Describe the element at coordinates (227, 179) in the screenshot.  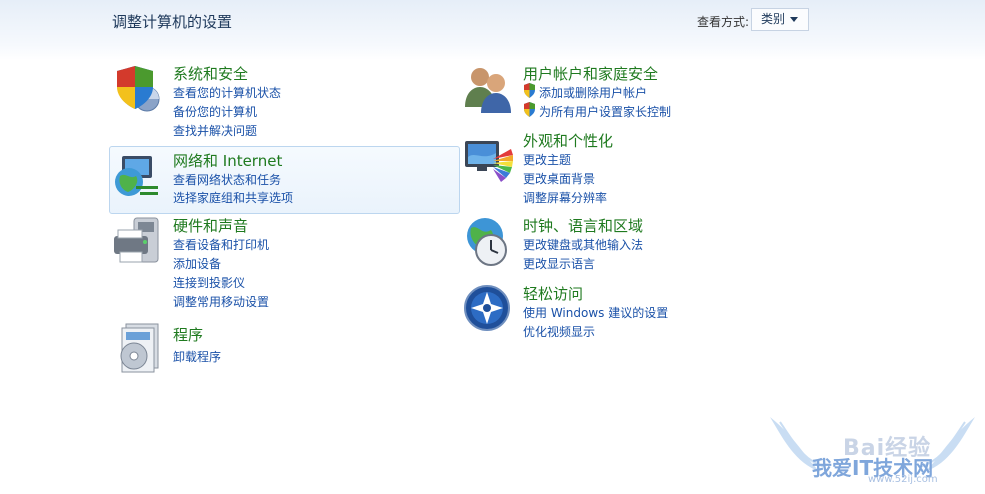
I see `link-network-status: 查看网络状态和任务` at that location.